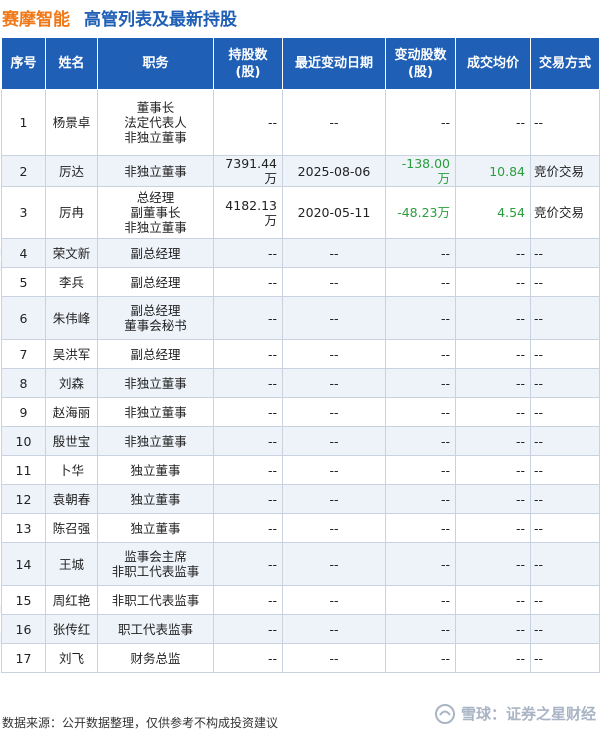 The image size is (600, 733). What do you see at coordinates (71, 171) in the screenshot?
I see `executive-name: 厉达` at bounding box center [71, 171].